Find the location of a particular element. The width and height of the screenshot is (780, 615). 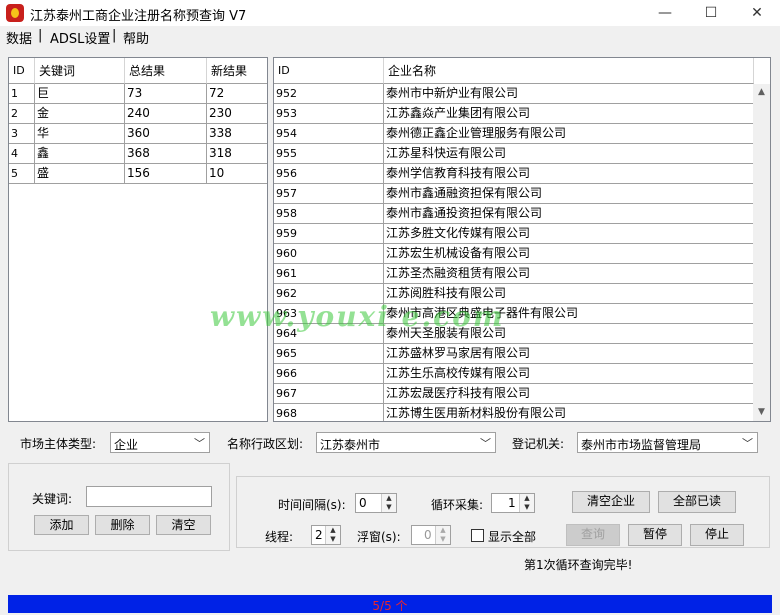

column-header-company-name: 企业名称 is located at coordinates (569, 71).